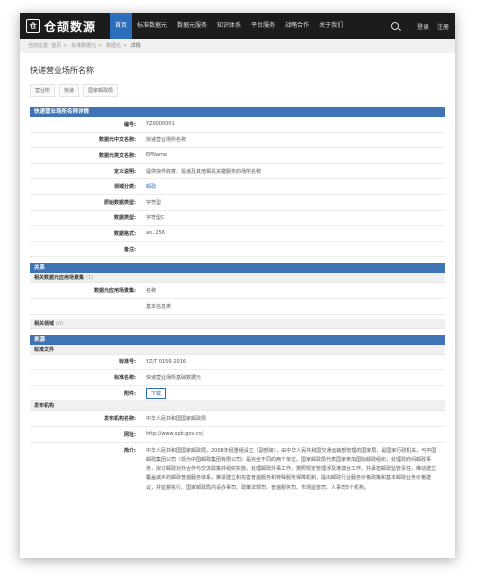 The width and height of the screenshot is (486, 587). I want to click on row-label: 数据元中文名称:, so click(117, 140).